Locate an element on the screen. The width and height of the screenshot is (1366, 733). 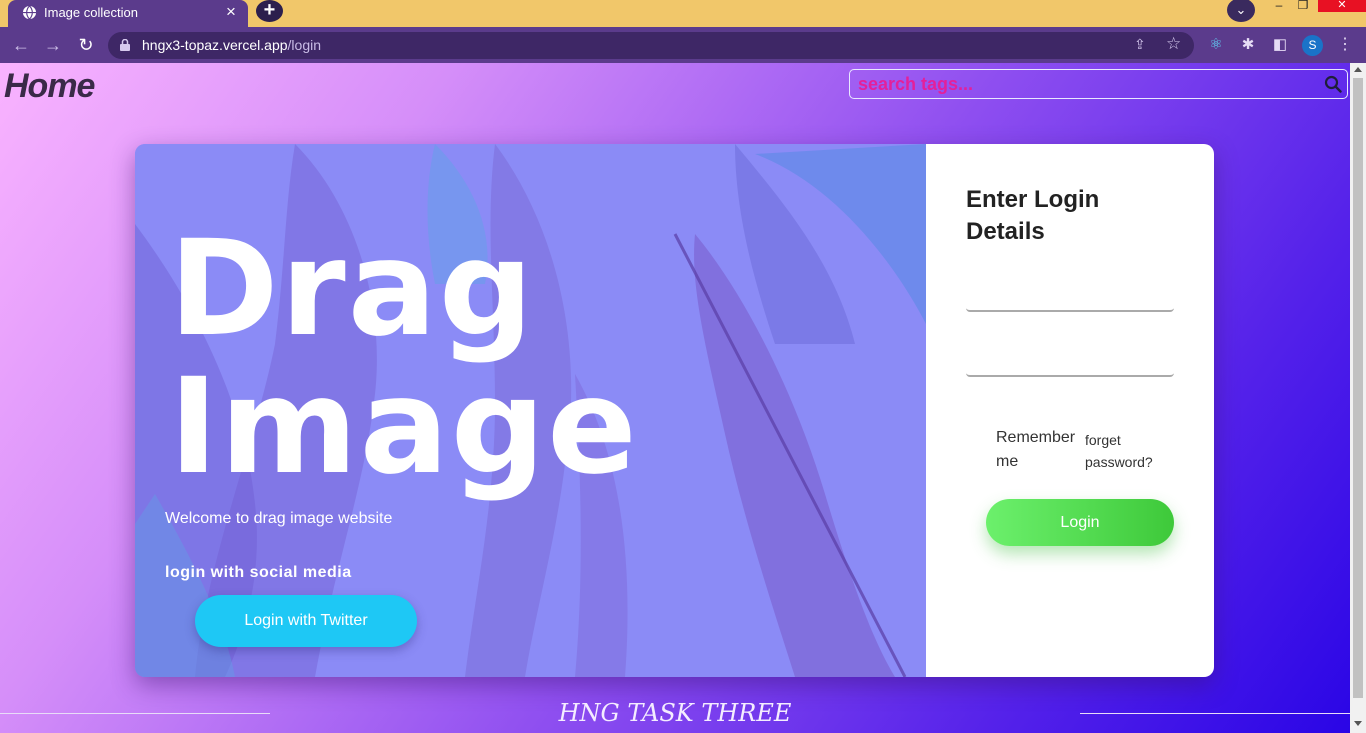
scroll-up-icon is located at coordinates (1358, 69).